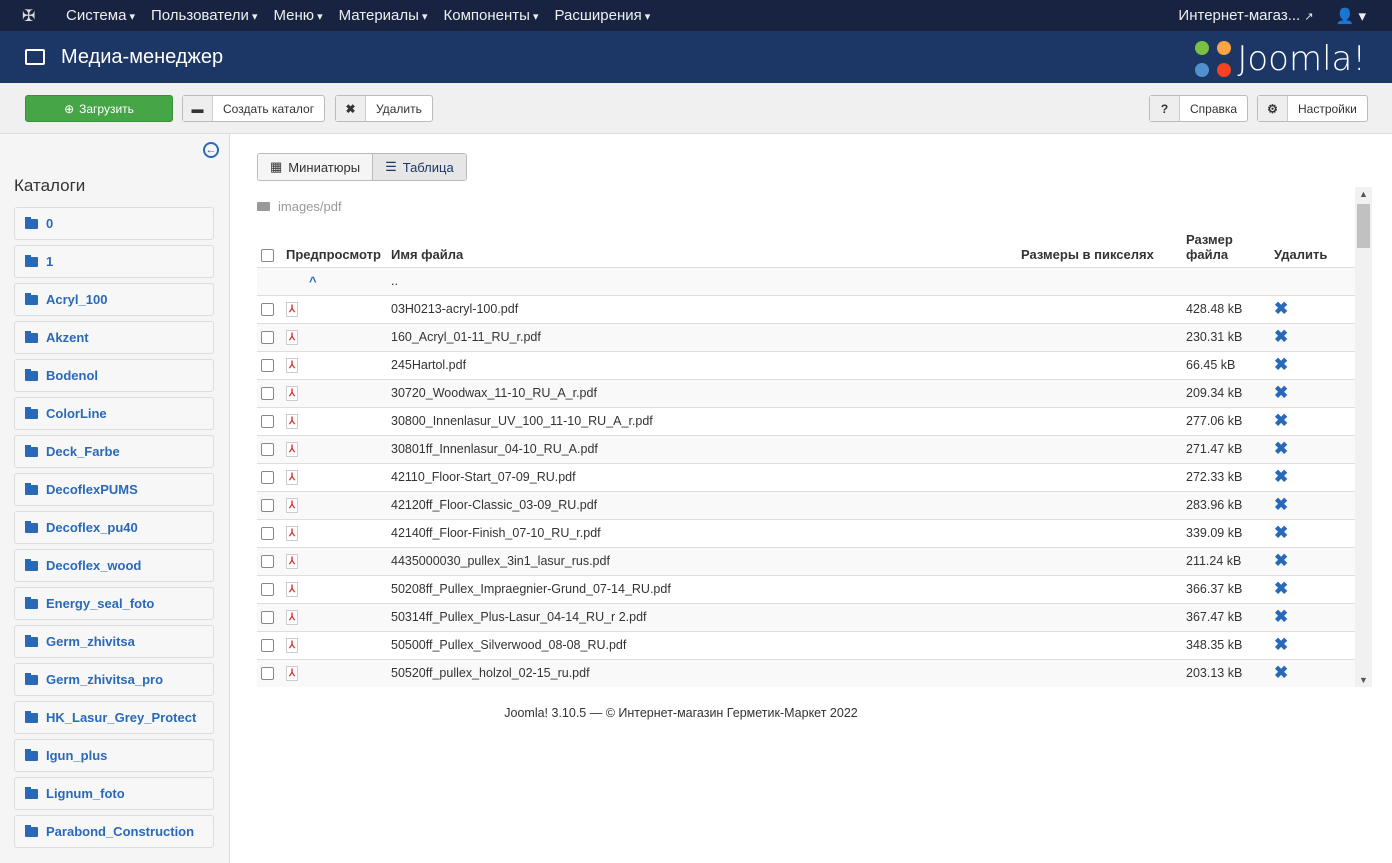 The image size is (1392, 863). Describe the element at coordinates (1351, 16) in the screenshot. I see `user-menu: 👤 ▾` at that location.